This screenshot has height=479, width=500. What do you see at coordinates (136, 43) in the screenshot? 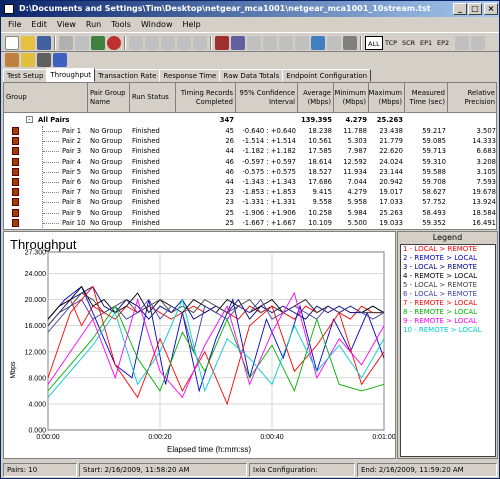
I see `add-pair-icon` at bounding box center [136, 43].